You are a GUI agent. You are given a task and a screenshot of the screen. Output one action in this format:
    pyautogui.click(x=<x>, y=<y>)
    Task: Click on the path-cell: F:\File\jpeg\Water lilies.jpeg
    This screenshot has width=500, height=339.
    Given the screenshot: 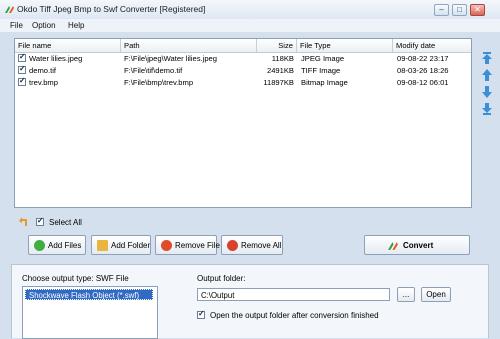 What is the action you would take?
    pyautogui.click(x=170, y=58)
    